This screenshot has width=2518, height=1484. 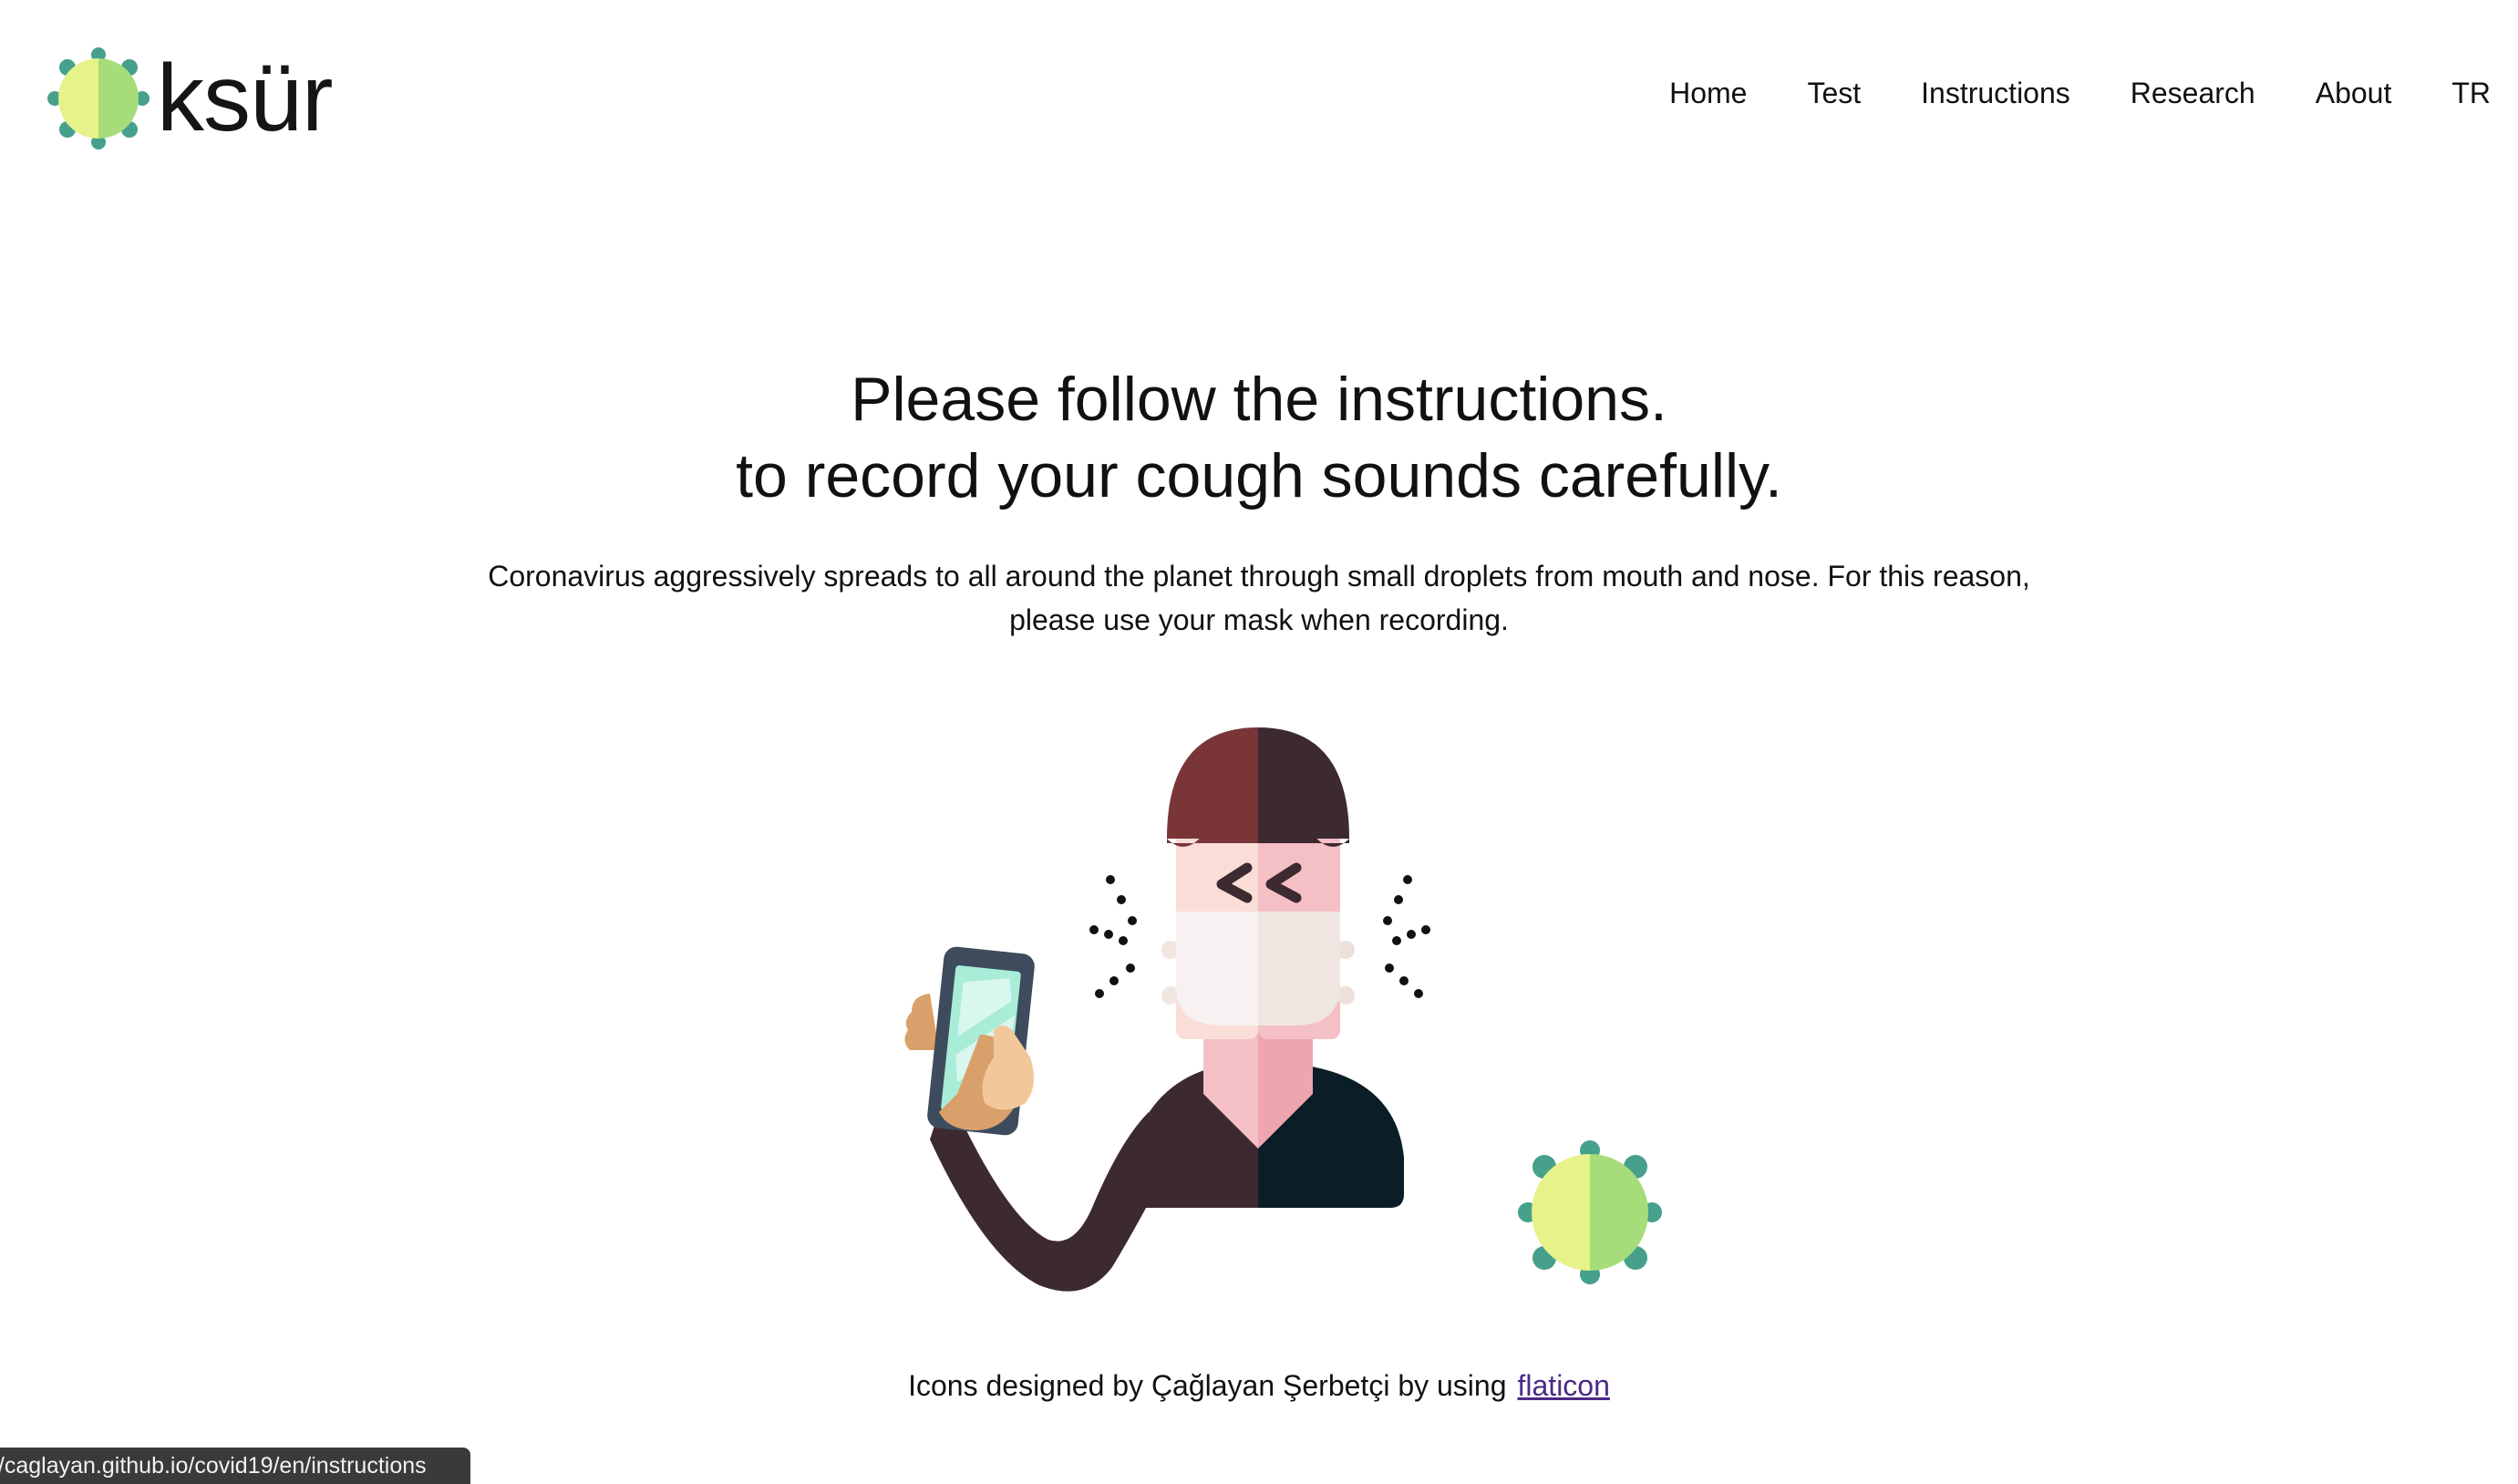 What do you see at coordinates (1708, 93) in the screenshot?
I see `nav-home: Home` at bounding box center [1708, 93].